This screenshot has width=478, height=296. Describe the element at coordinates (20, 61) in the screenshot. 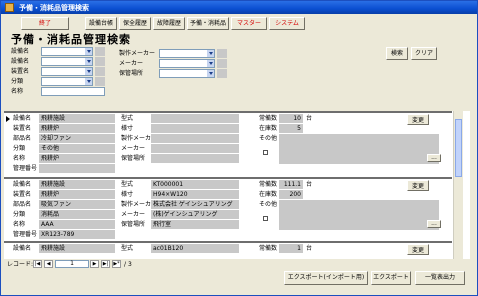

I see `device-label: 設備名` at that location.